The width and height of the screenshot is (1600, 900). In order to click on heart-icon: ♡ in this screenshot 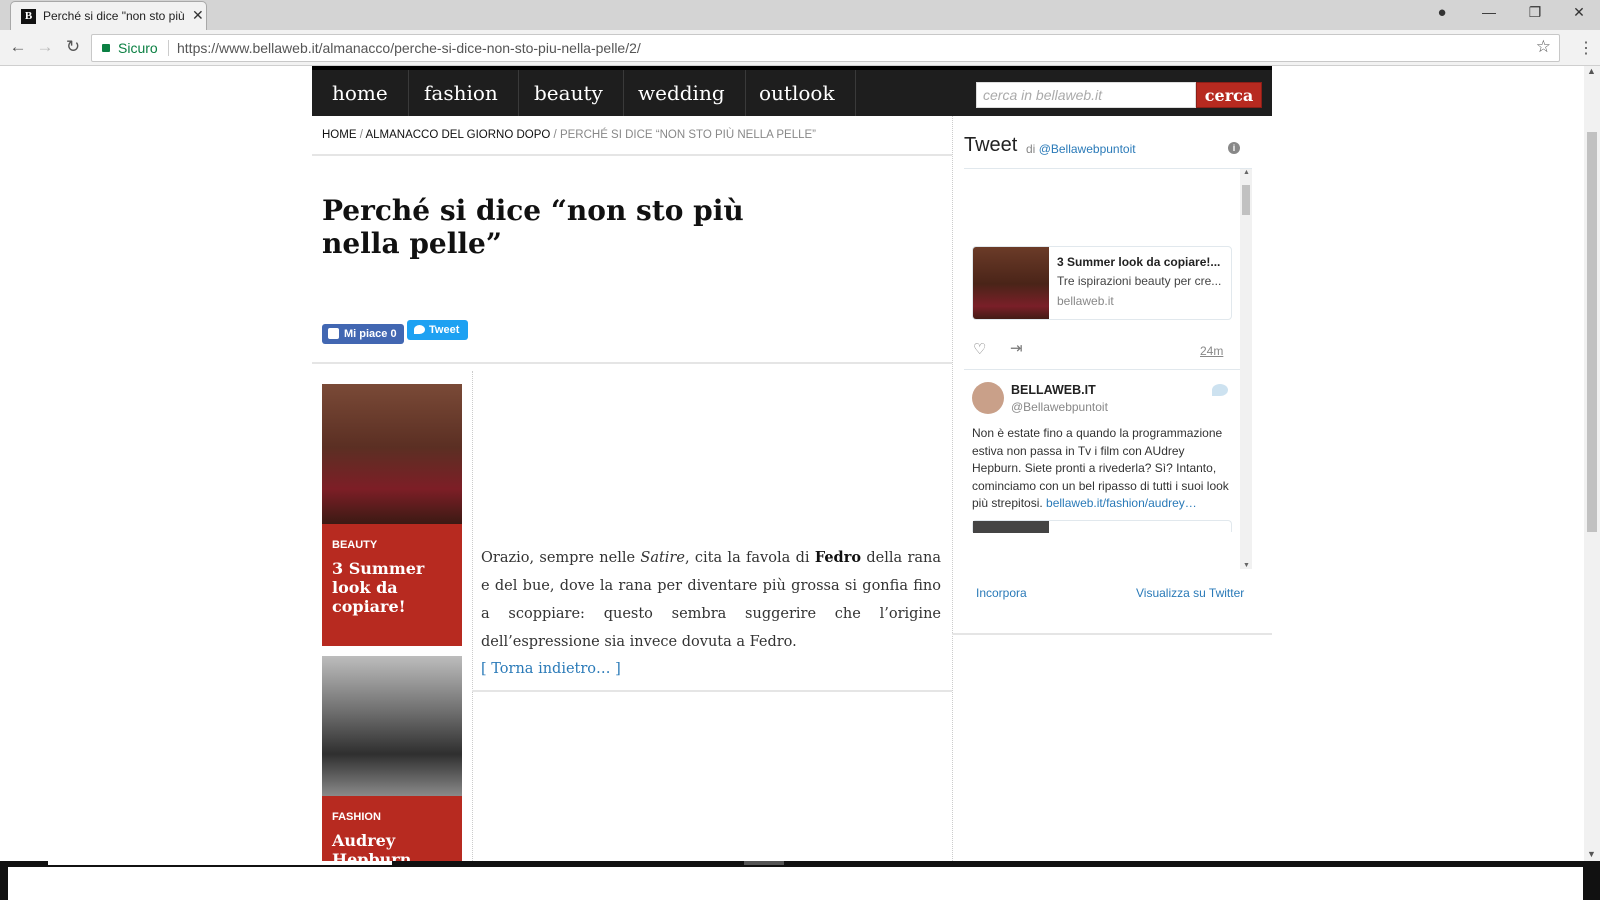, I will do `click(979, 349)`.